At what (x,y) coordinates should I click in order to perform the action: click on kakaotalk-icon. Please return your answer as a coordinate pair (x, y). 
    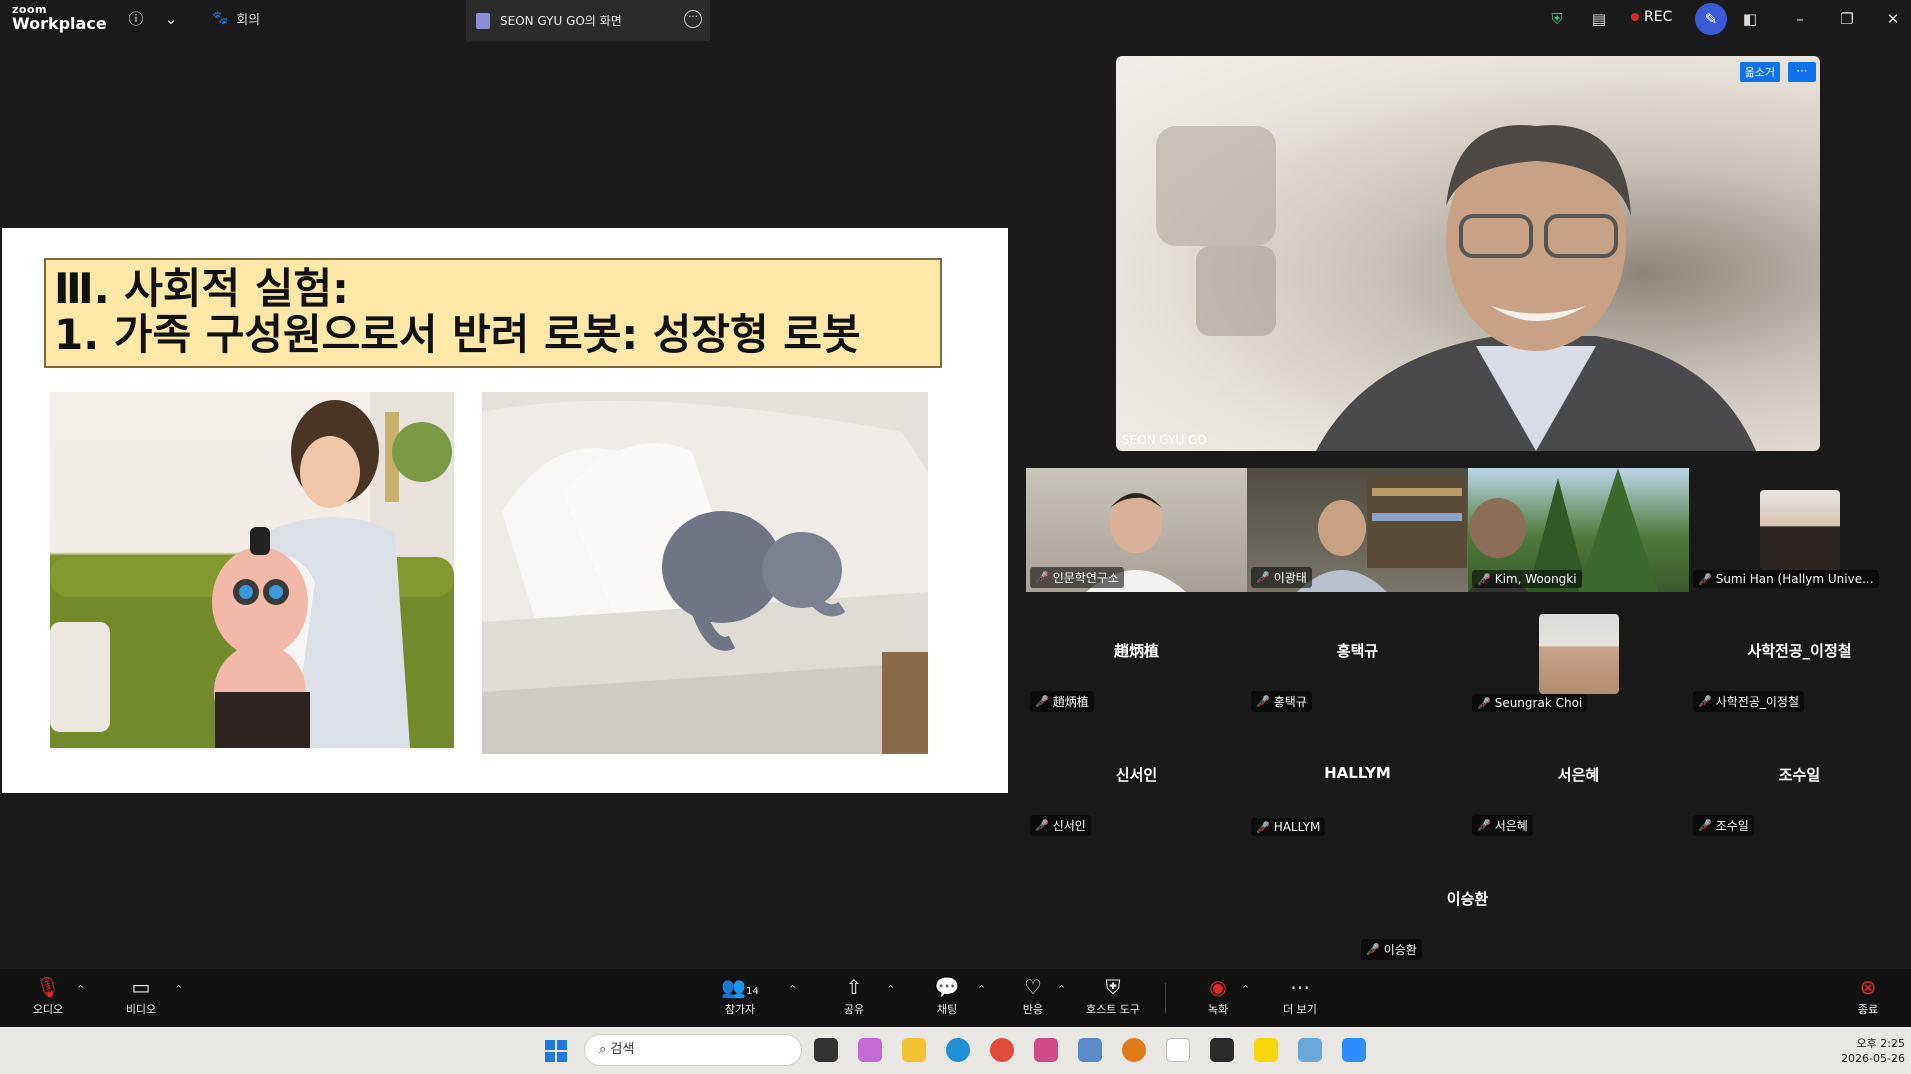
    Looking at the image, I should click on (1266, 1050).